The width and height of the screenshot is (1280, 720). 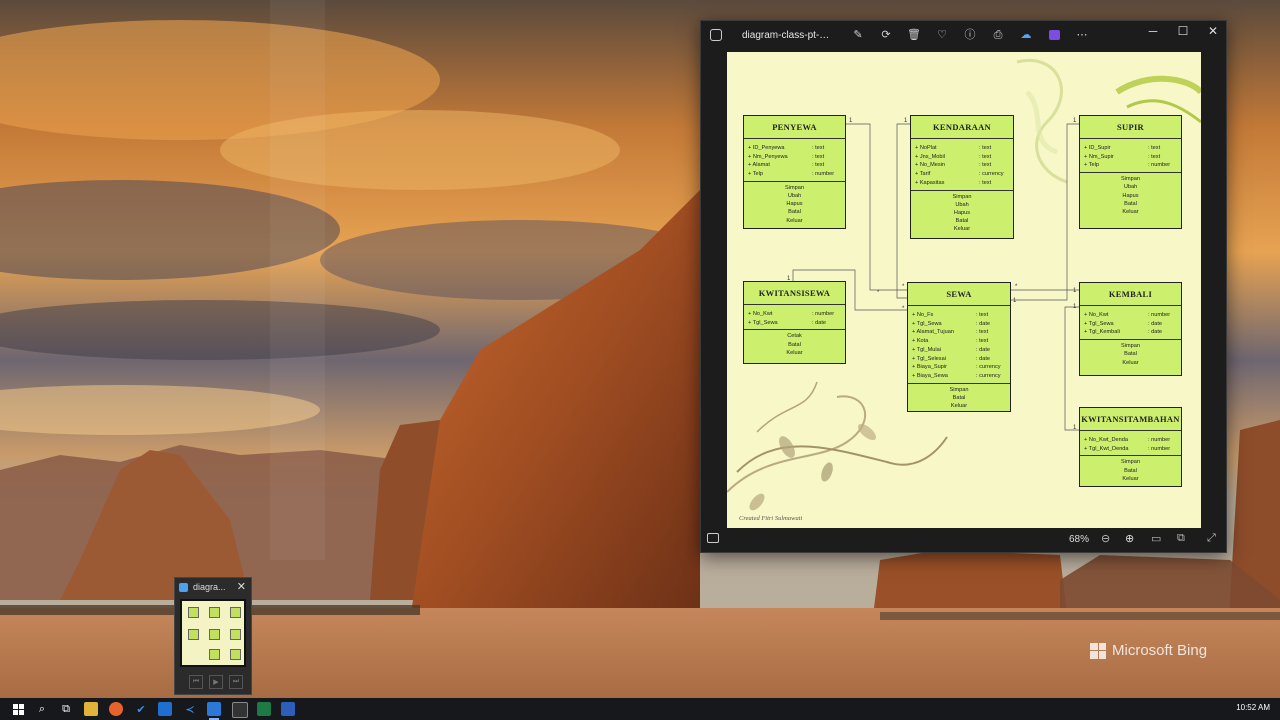 What do you see at coordinates (1123, 332) in the screenshot?
I see `class-attribute: + Tgl_Kembali: date` at bounding box center [1123, 332].